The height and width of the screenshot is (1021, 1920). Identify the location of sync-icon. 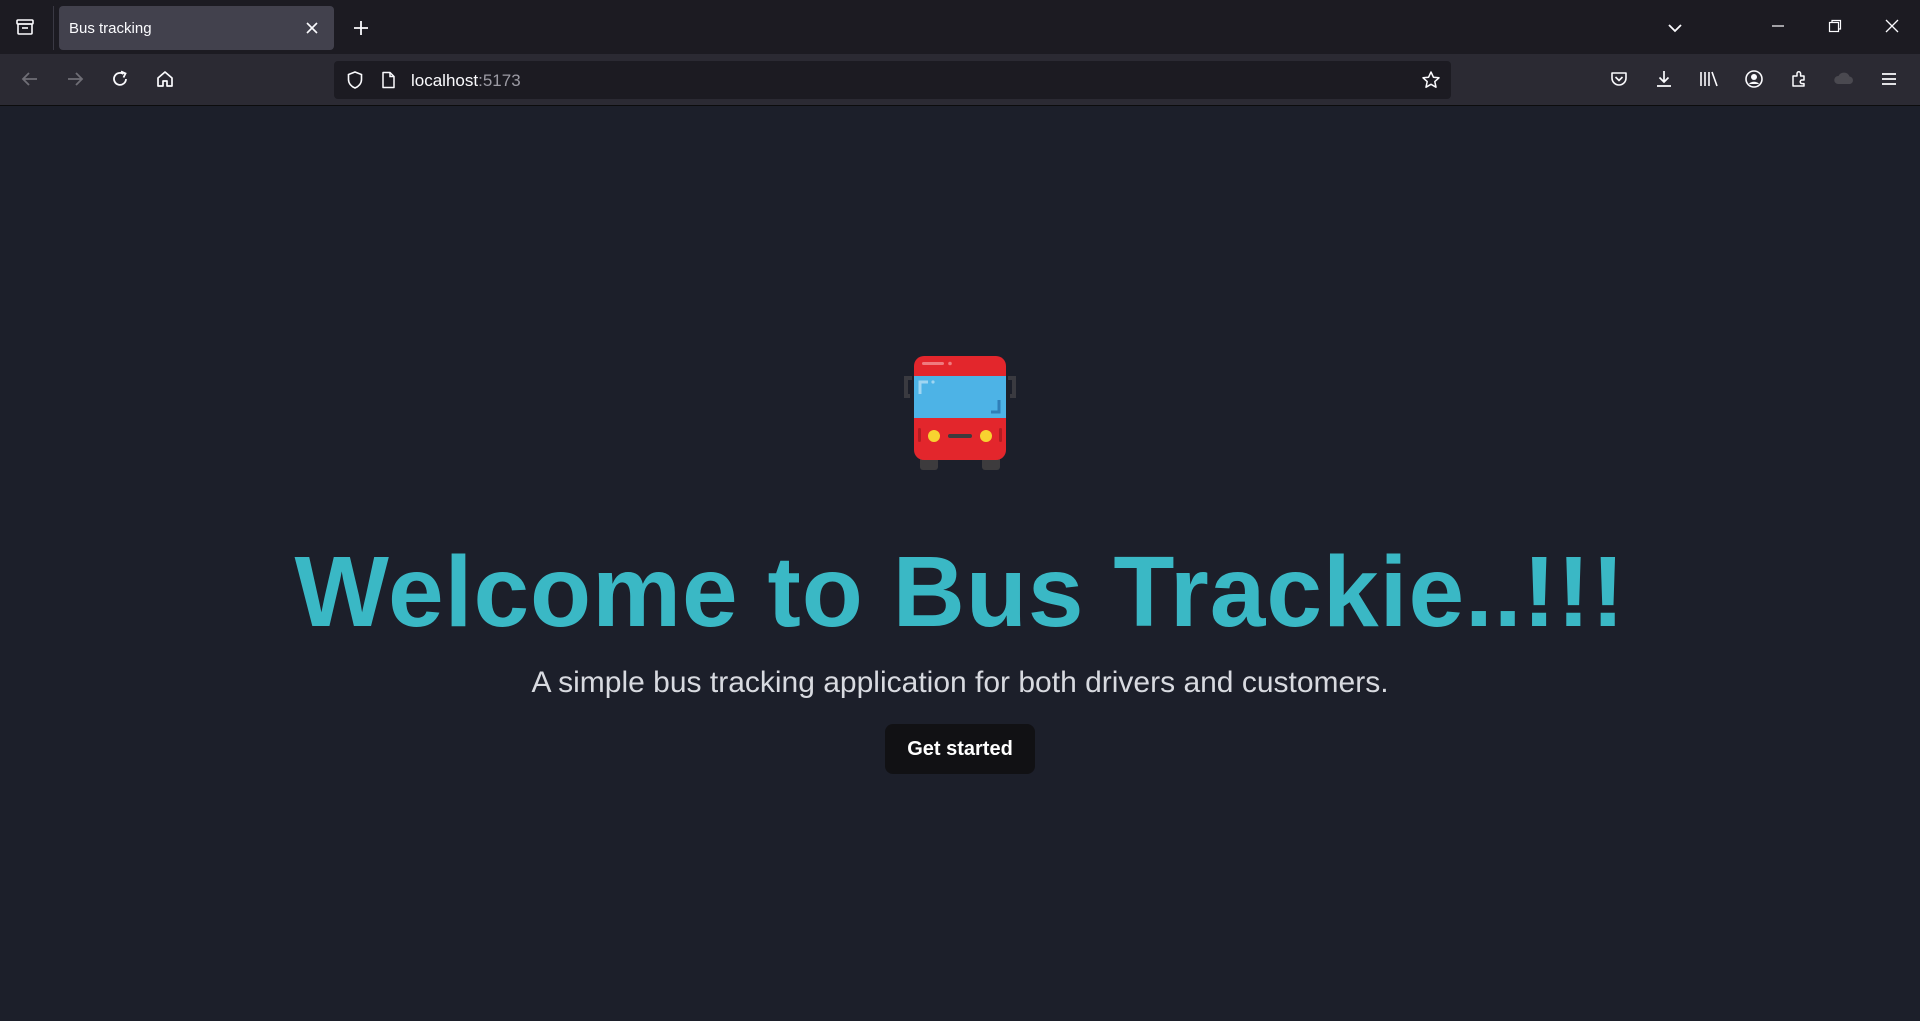
(1844, 79).